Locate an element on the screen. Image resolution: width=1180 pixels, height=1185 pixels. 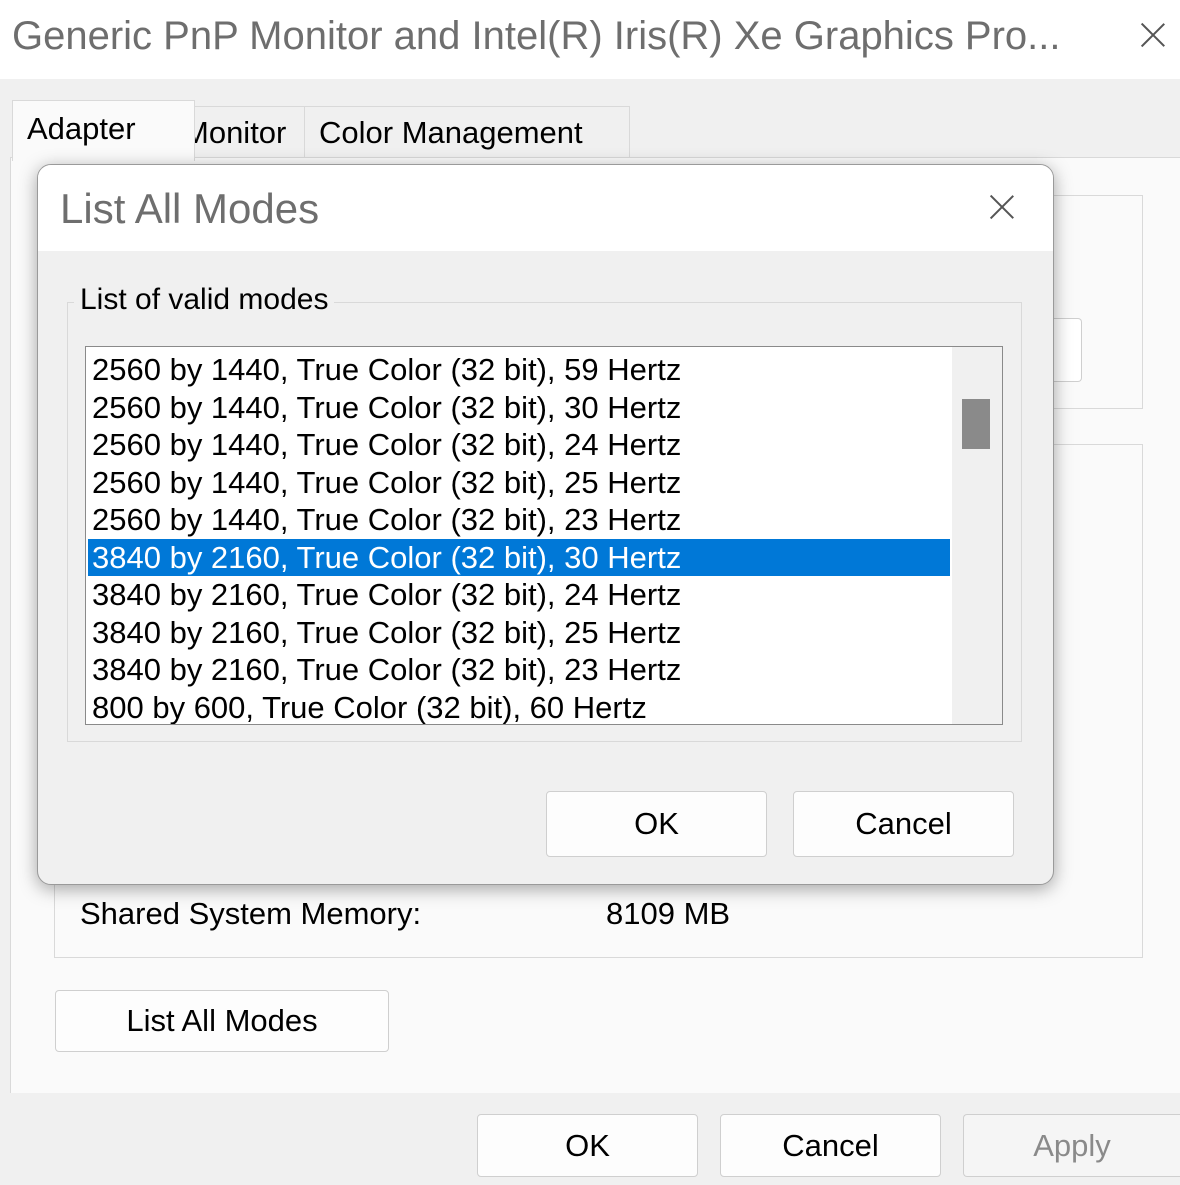
tab-adapter: Adapter is located at coordinates (103, 130).